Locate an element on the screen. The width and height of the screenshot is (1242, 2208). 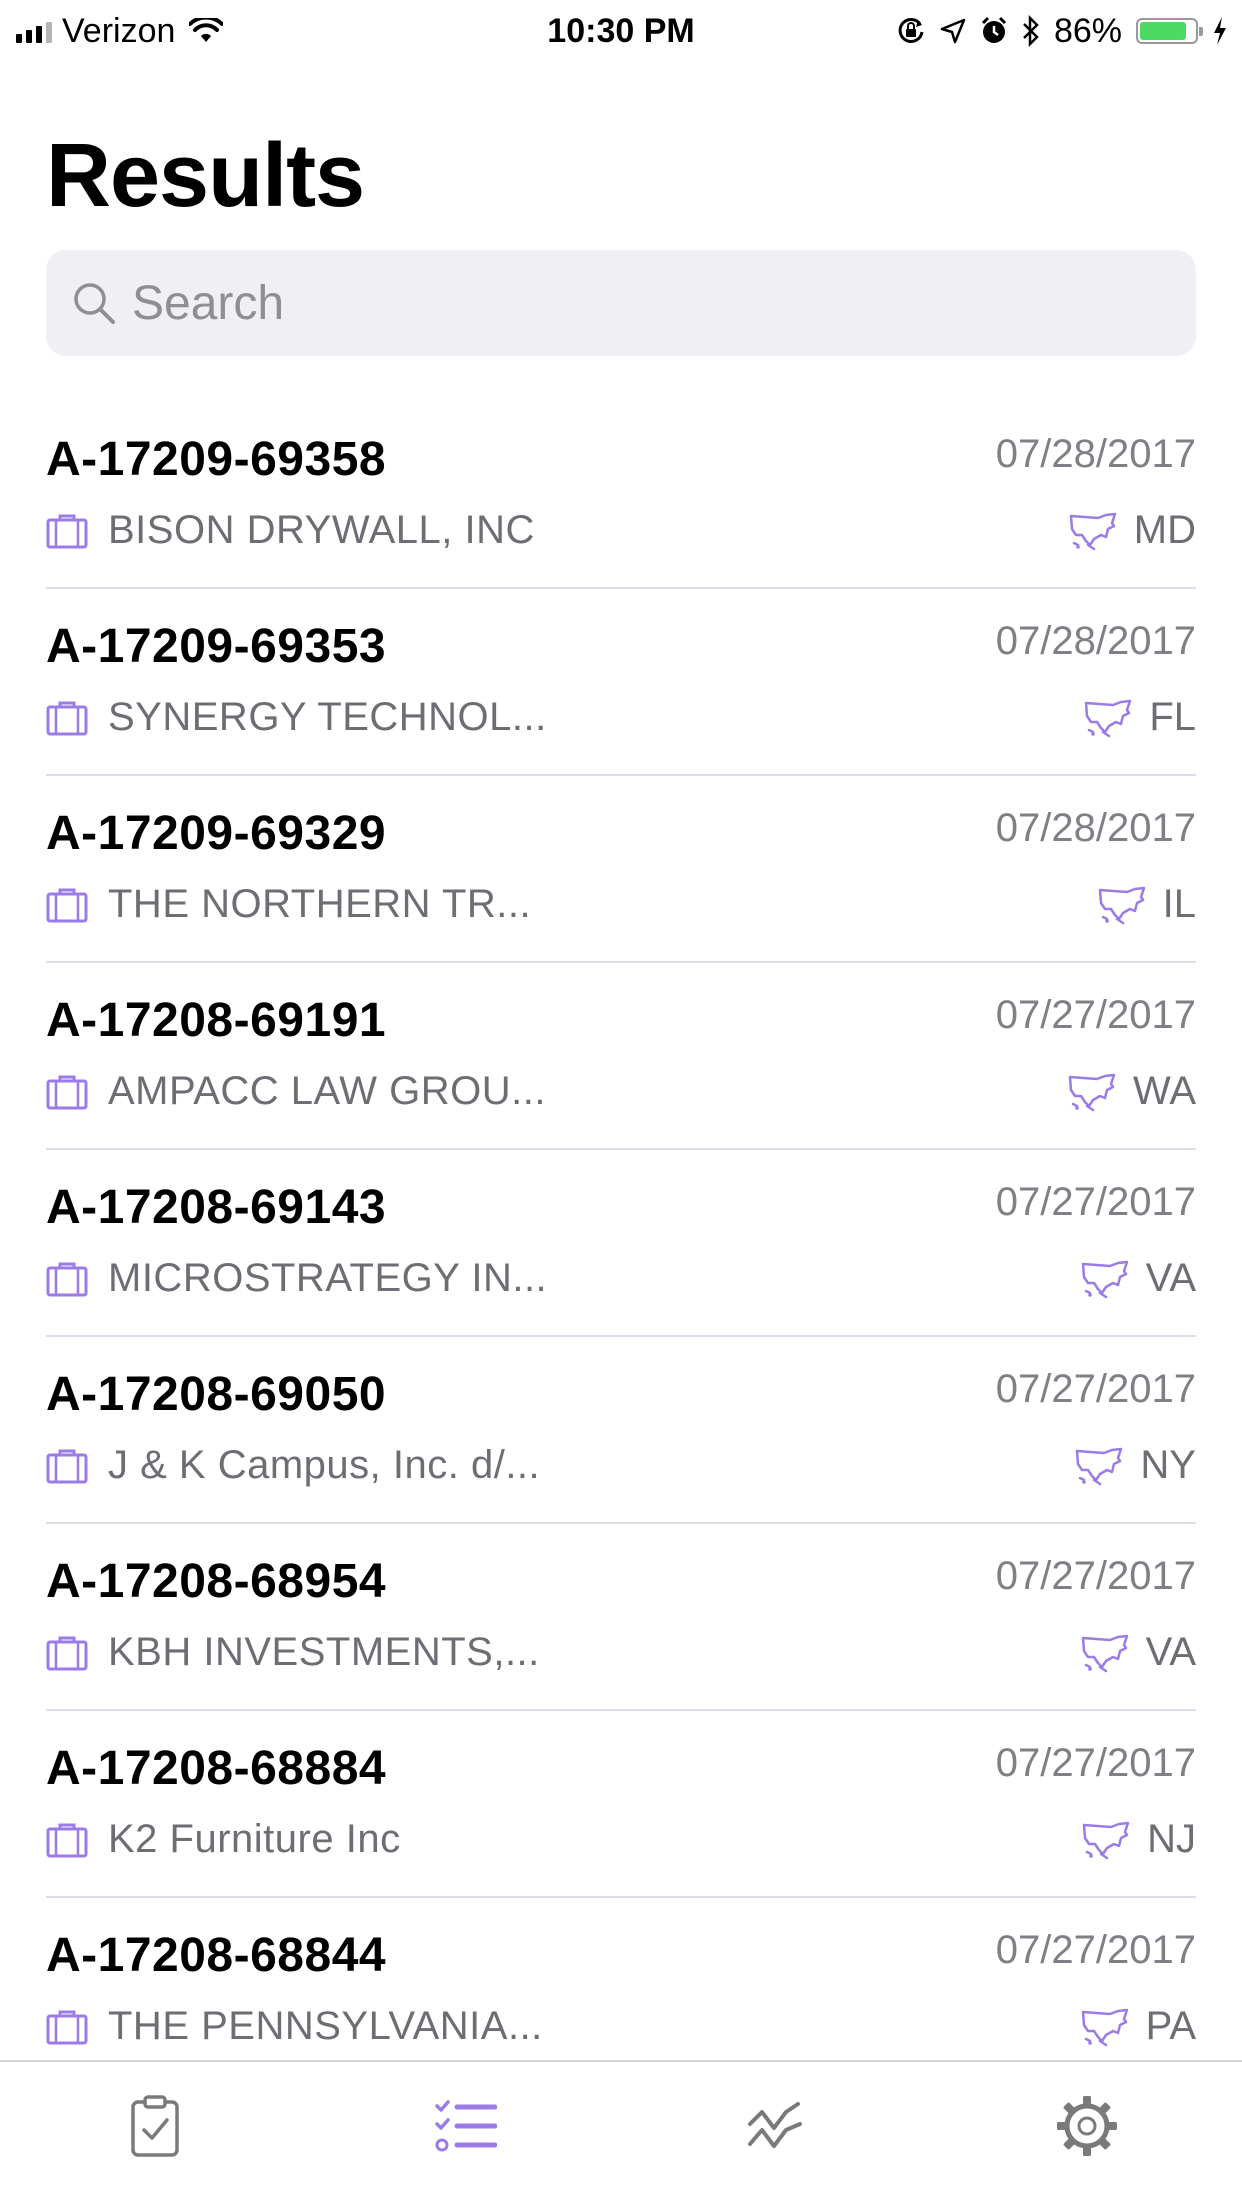
battery-percent: 86% is located at coordinates (1087, 30).